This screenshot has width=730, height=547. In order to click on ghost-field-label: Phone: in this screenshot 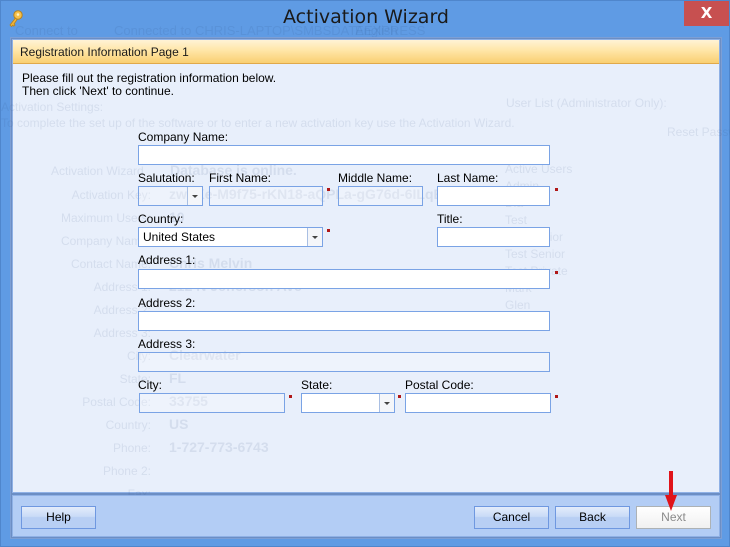, I will do `click(131, 448)`.